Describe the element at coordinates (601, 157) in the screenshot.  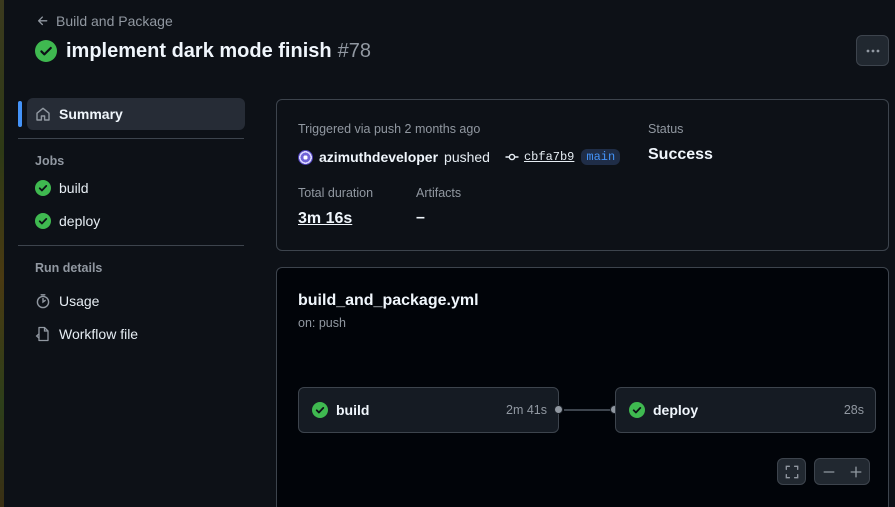
I see `branch-badge: main` at that location.